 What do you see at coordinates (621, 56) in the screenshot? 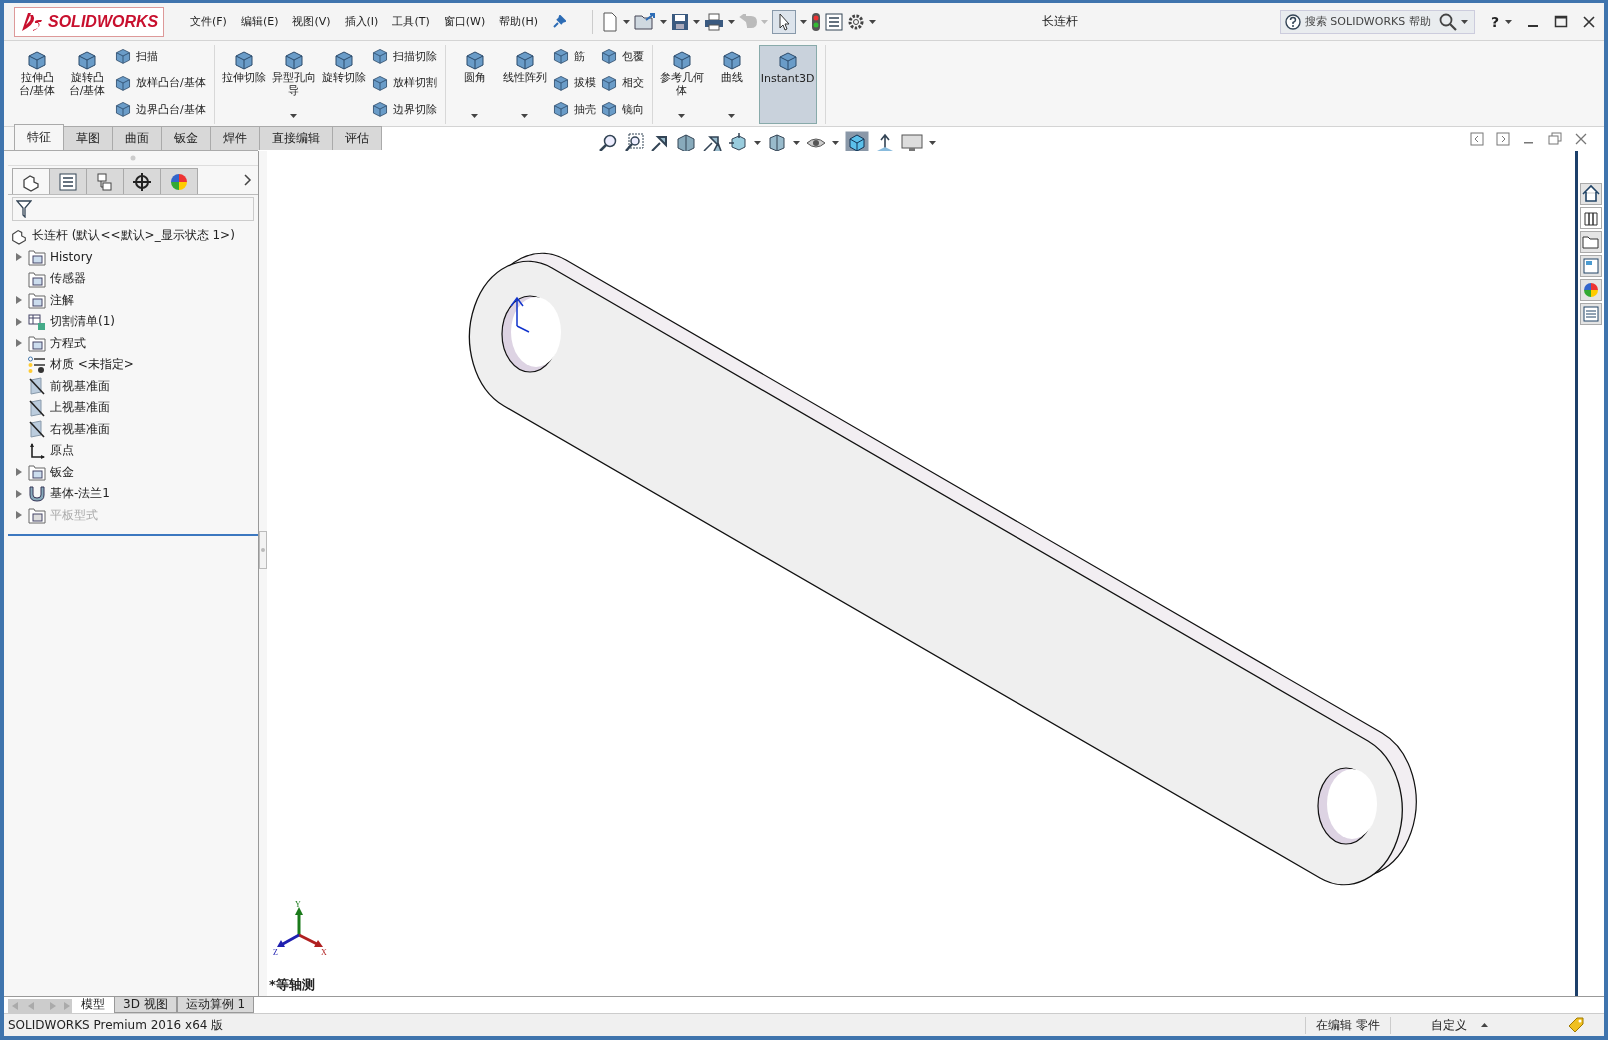
I see `ribbon-button: 包覆` at bounding box center [621, 56].